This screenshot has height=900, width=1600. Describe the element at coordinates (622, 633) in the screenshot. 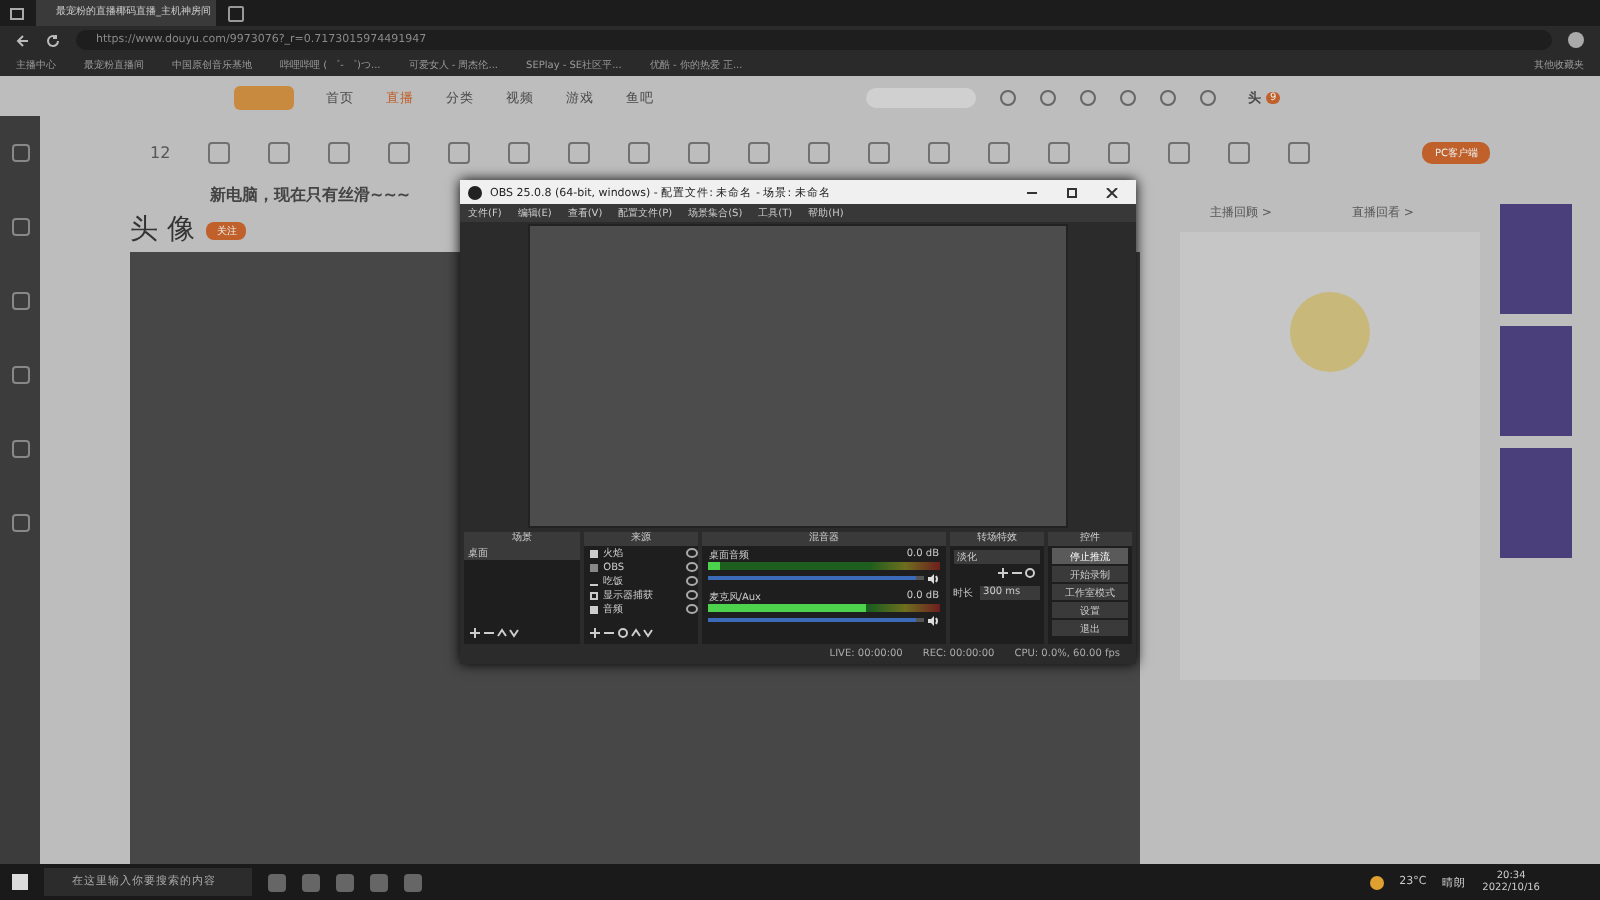

I see `add-remove-gear-move-icon` at that location.